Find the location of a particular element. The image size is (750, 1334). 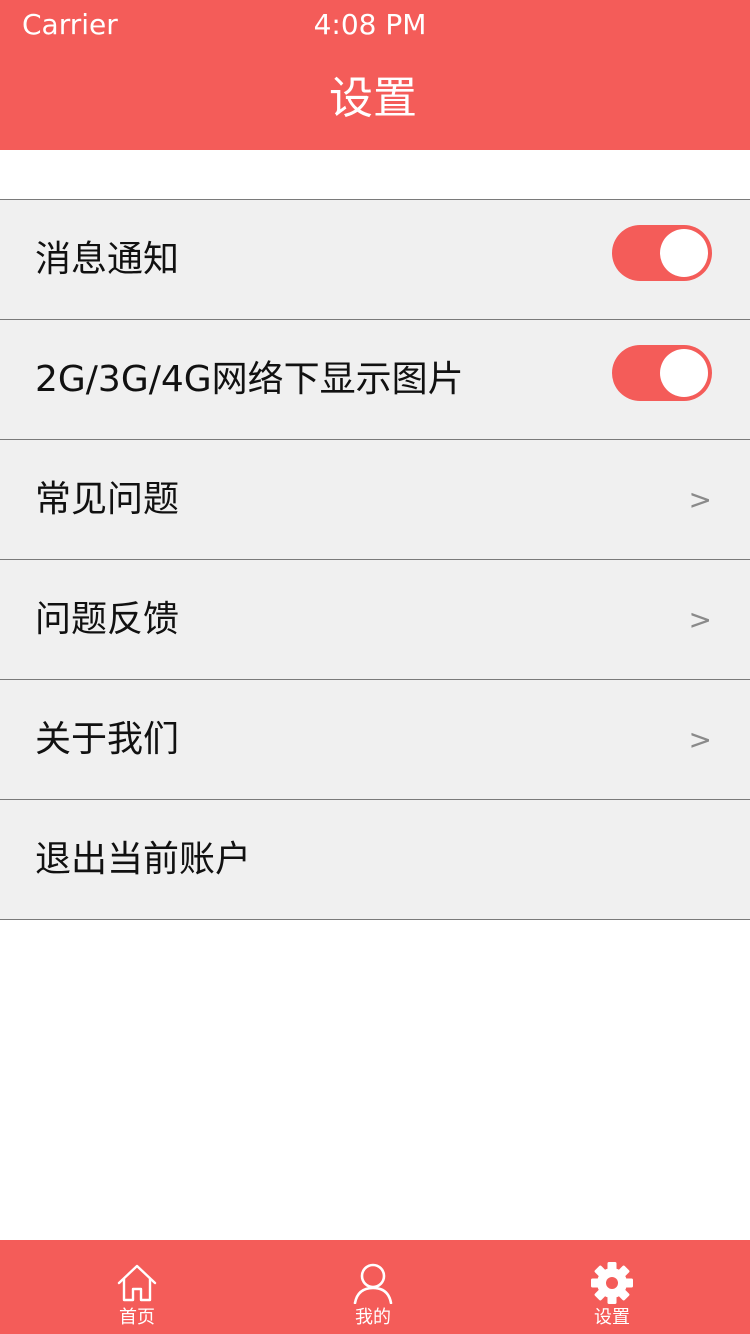

show-images-toggle is located at coordinates (662, 373).